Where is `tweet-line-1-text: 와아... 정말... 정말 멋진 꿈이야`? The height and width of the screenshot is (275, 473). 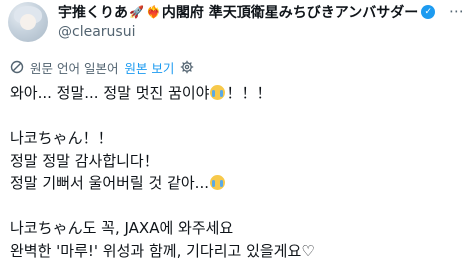 tweet-line-1-text: 와아... 정말... 정말 멋진 꿈이야 is located at coordinates (110, 93).